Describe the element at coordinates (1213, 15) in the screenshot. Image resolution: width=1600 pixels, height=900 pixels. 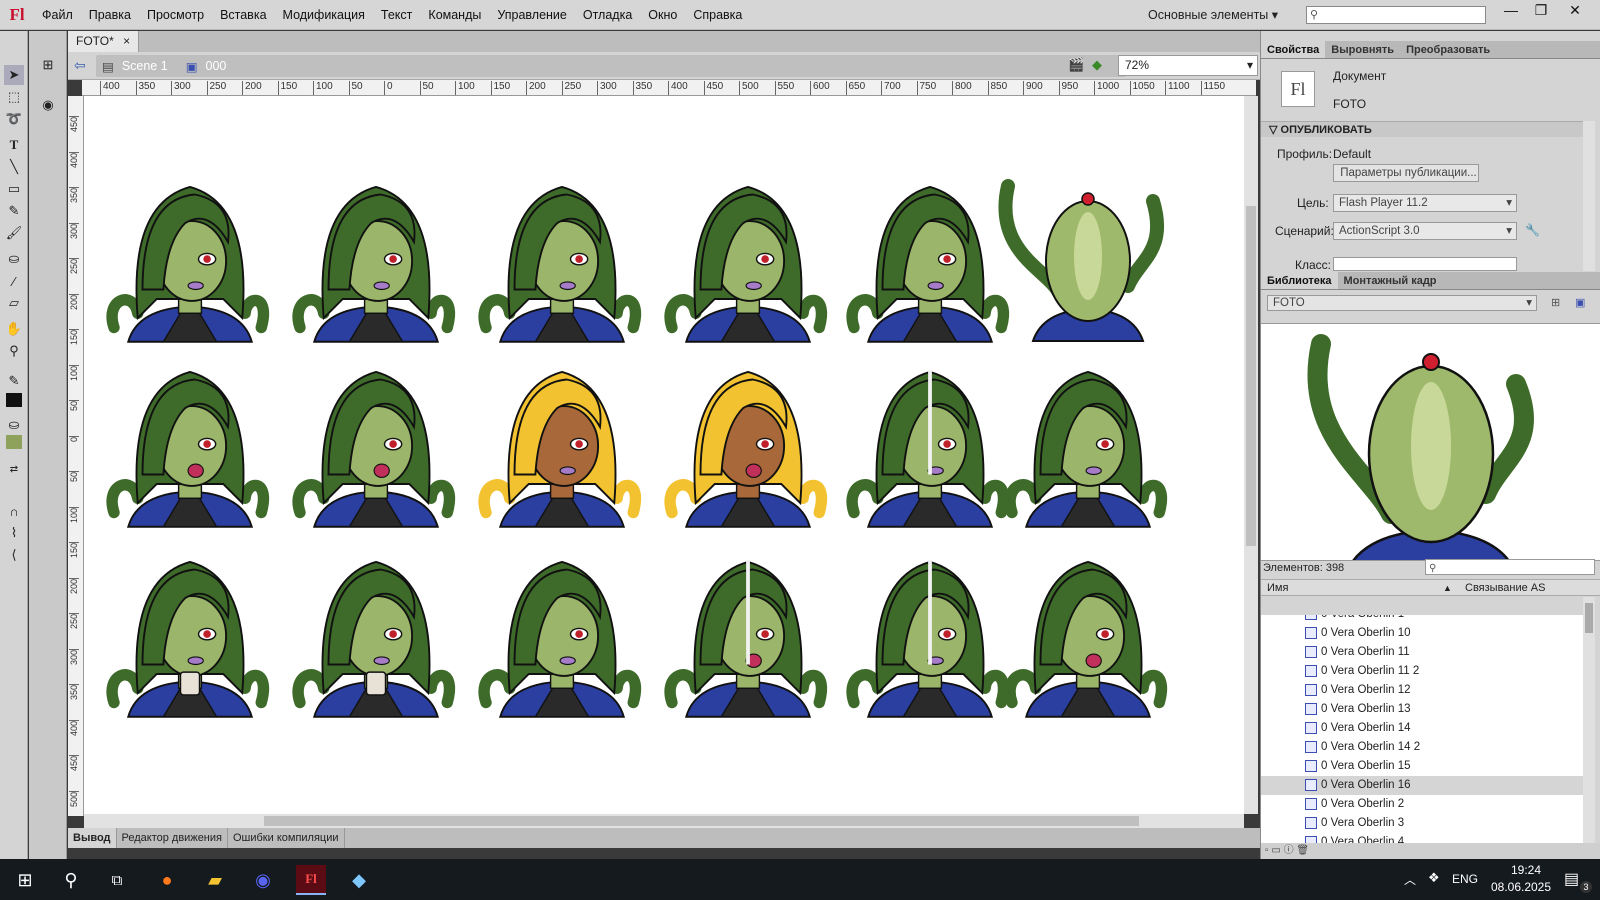
I see `workspace-switcher: Основные элементы ▾` at that location.